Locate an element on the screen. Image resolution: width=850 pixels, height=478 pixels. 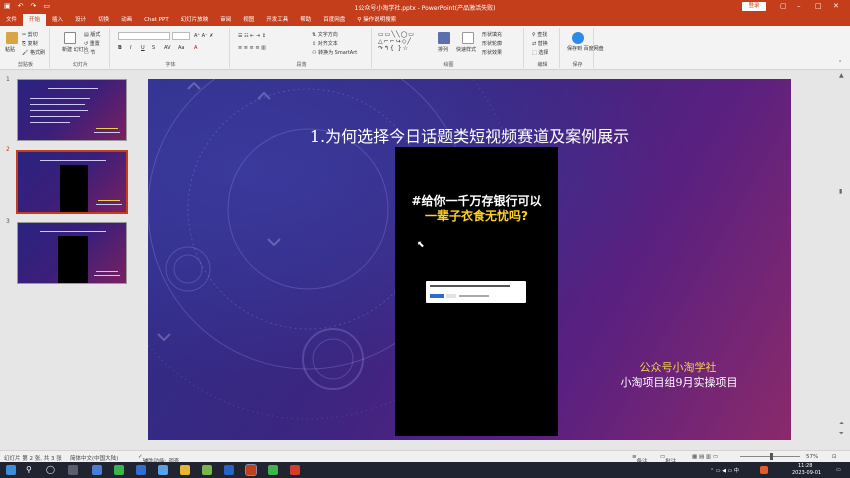
slide-number: 1 is located at coordinates (8, 79).